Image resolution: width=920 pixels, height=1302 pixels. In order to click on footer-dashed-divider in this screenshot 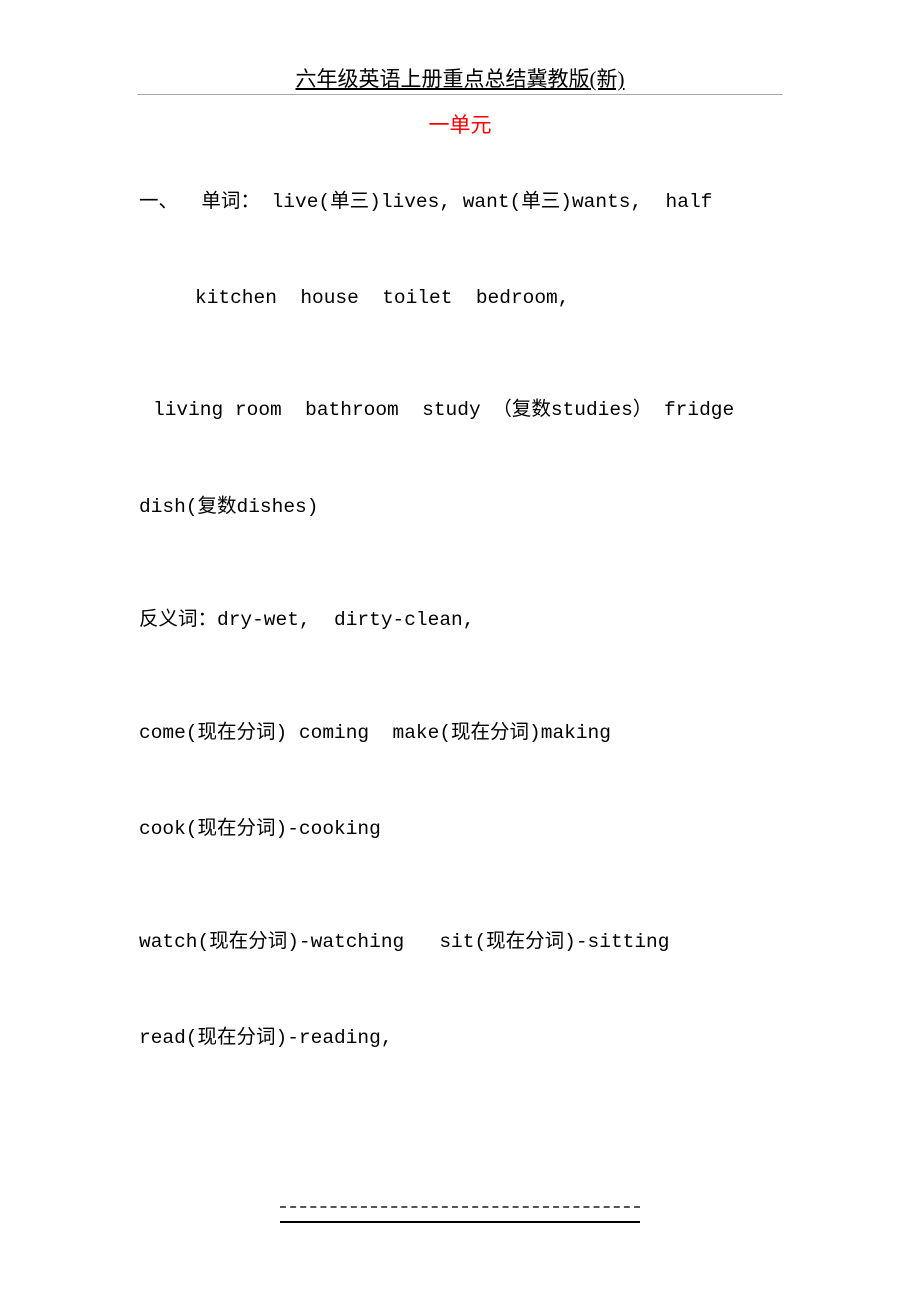, I will do `click(460, 1207)`.